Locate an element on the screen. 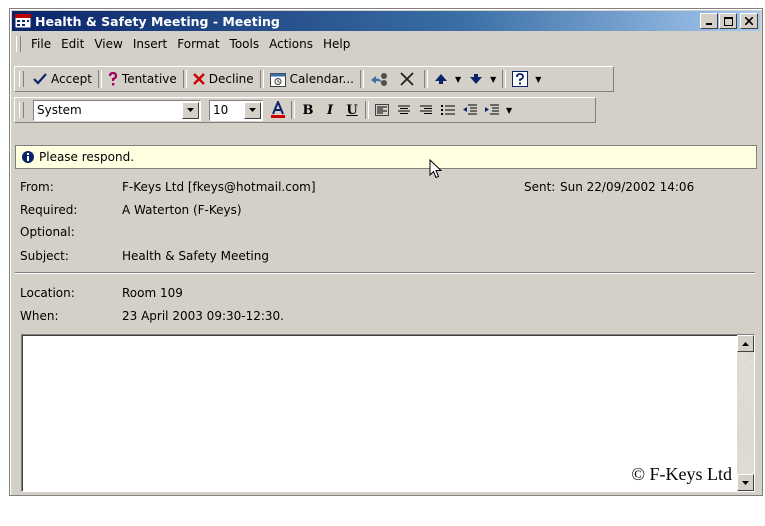 Image resolution: width=765 pixels, height=526 pixels. optional-label: Optional: is located at coordinates (47, 232).